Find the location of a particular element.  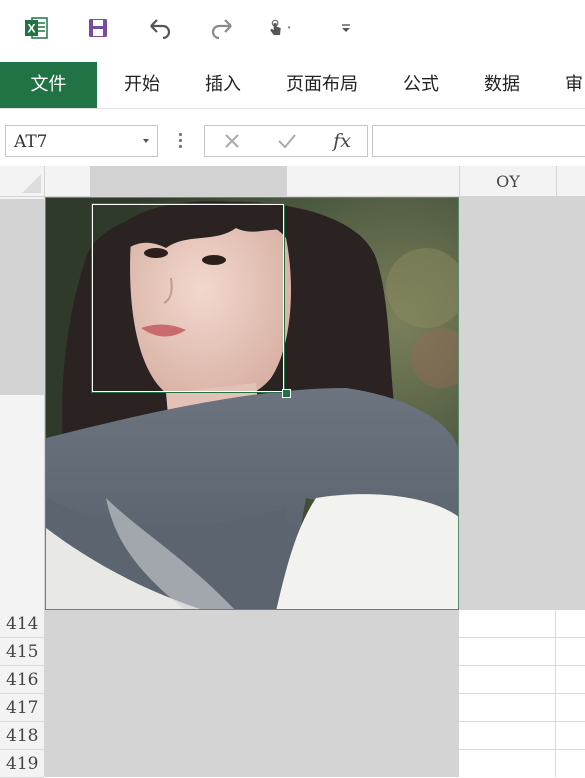

svg-text: X is located at coordinates (31, 29).